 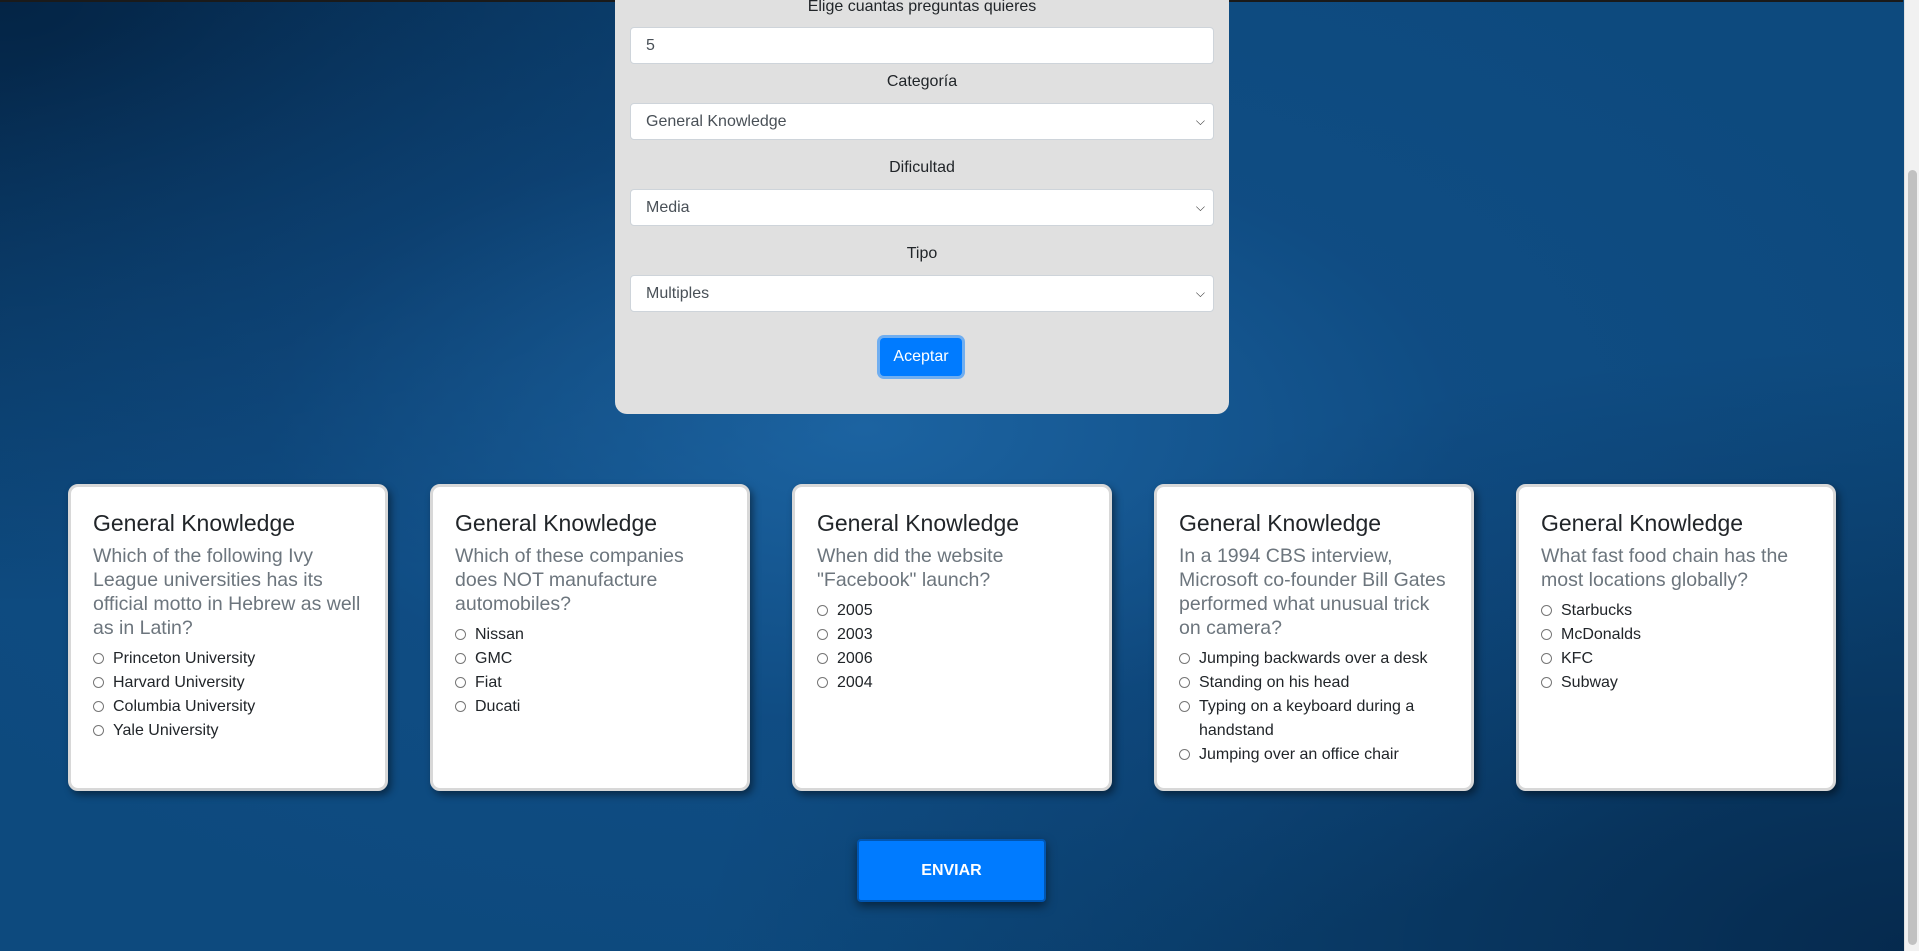 I want to click on answer-option: Standing on his head, so click(x=1315, y=683).